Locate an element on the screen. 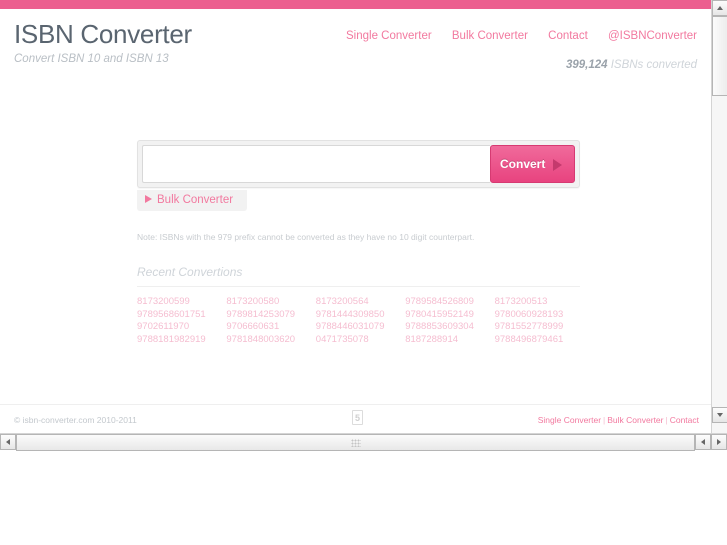 This screenshot has width=727, height=545. nav-twitter: @ISBNConverter is located at coordinates (652, 36).